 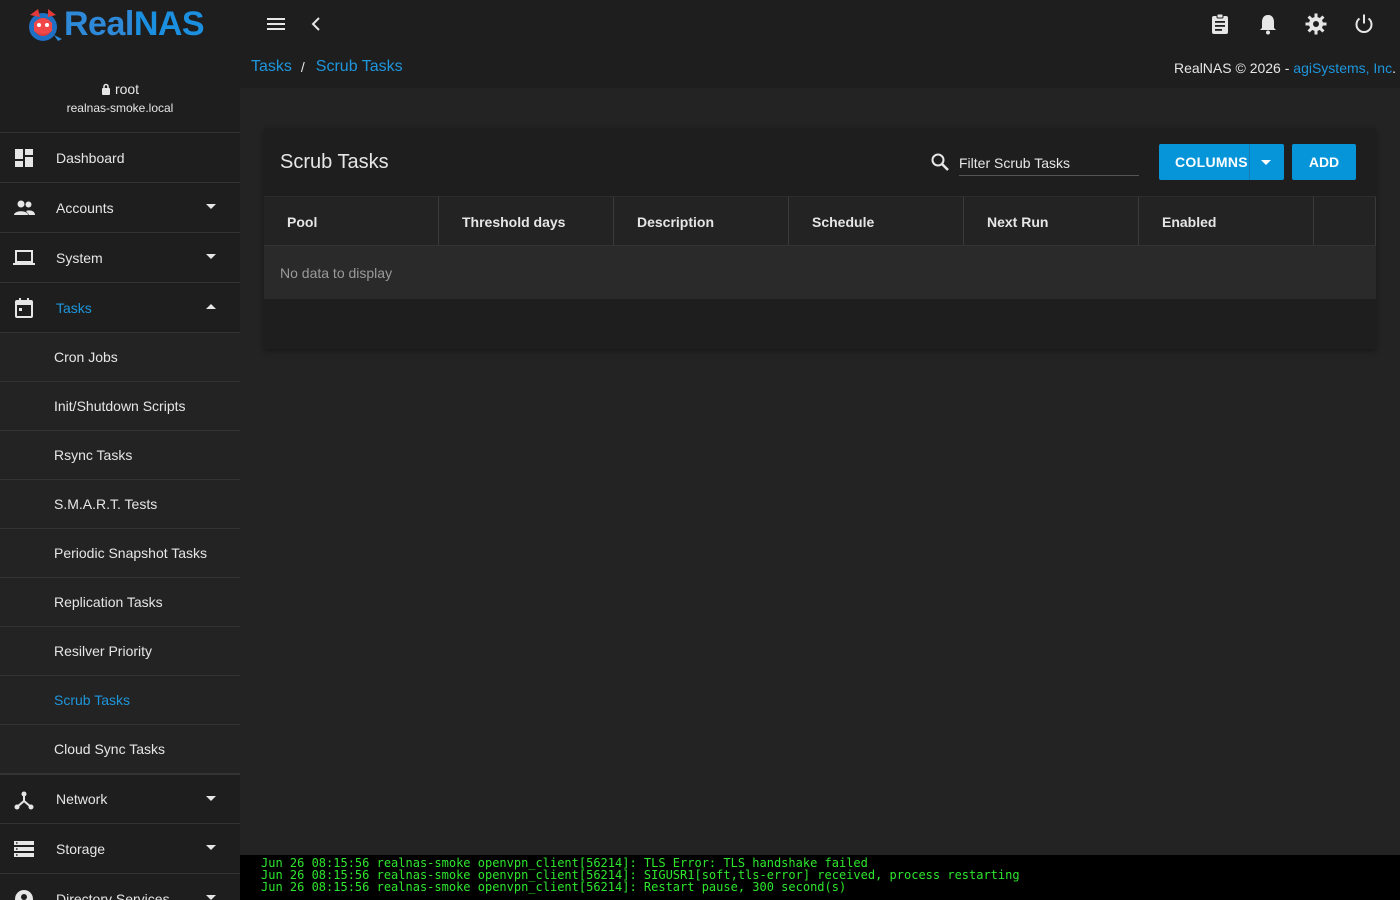 I want to click on column-header-description: Description, so click(x=701, y=221).